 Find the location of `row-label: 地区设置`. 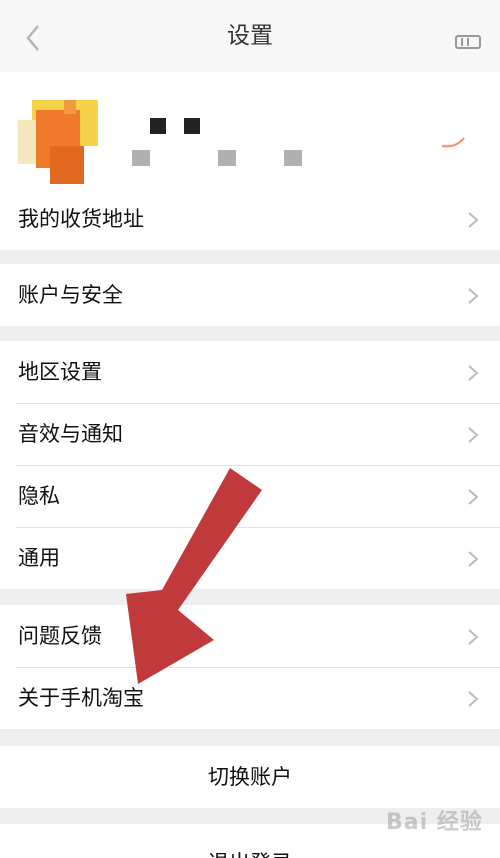

row-label: 地区设置 is located at coordinates (60, 372).